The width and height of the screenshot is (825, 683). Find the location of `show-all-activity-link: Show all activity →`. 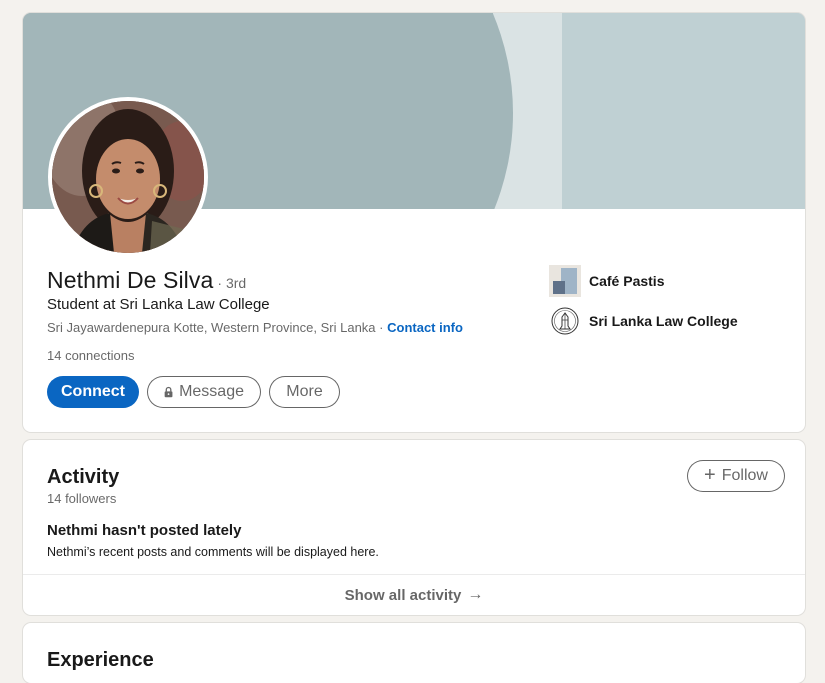

show-all-activity-link: Show all activity → is located at coordinates (414, 595).